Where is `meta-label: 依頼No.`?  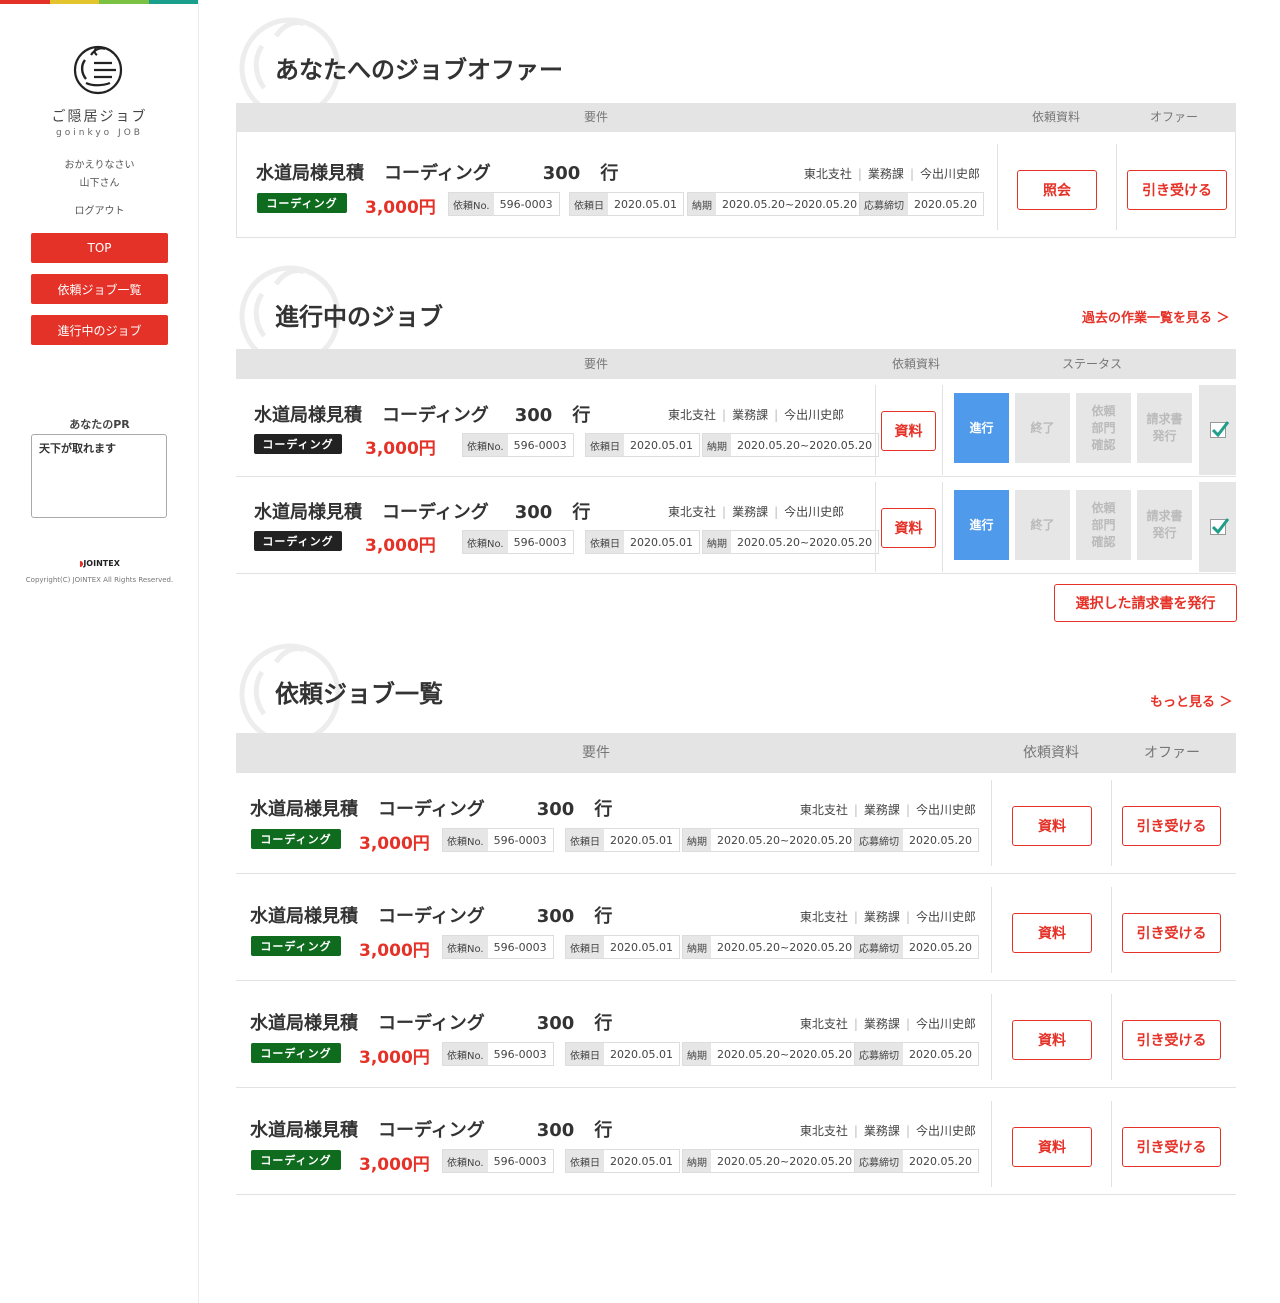 meta-label: 依頼No. is located at coordinates (465, 1054).